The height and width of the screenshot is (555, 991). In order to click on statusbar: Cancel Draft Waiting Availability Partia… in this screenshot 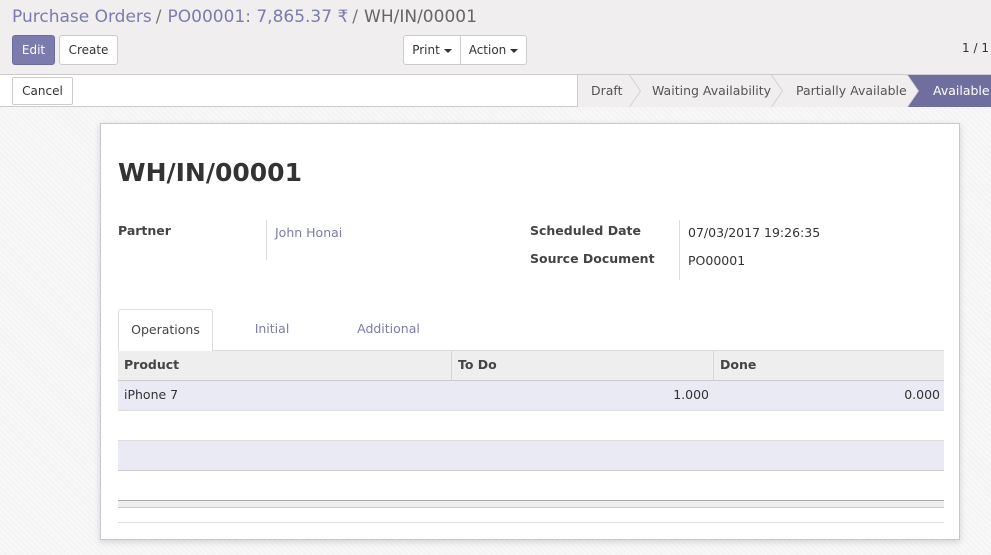, I will do `click(495, 91)`.